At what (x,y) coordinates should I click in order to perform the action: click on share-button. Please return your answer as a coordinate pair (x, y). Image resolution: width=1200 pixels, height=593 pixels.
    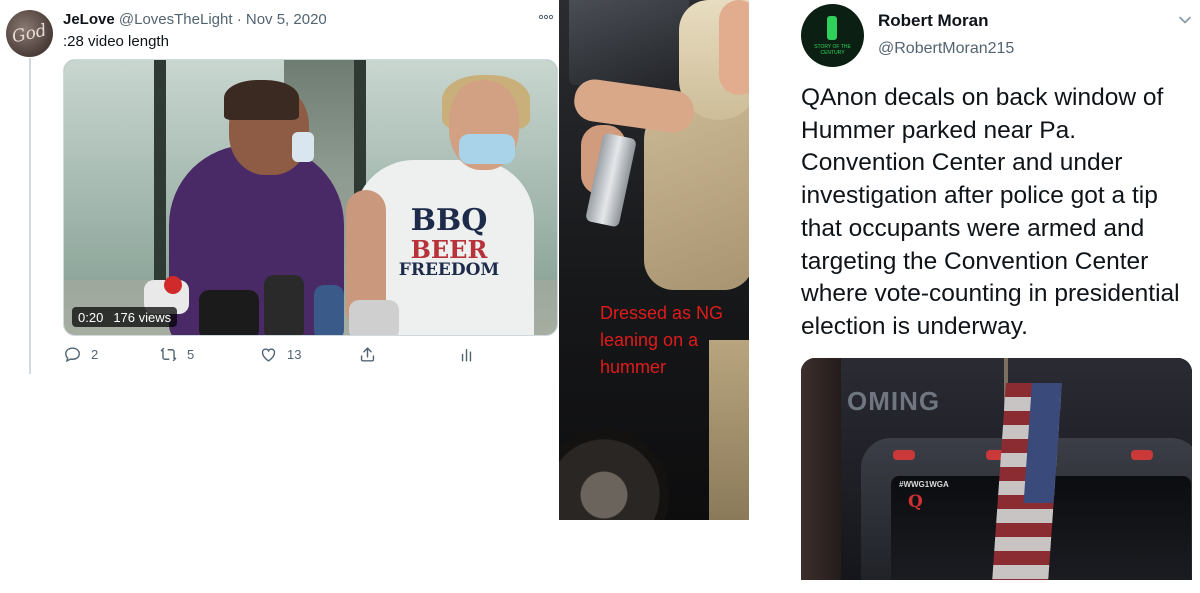
    Looking at the image, I should click on (367, 354).